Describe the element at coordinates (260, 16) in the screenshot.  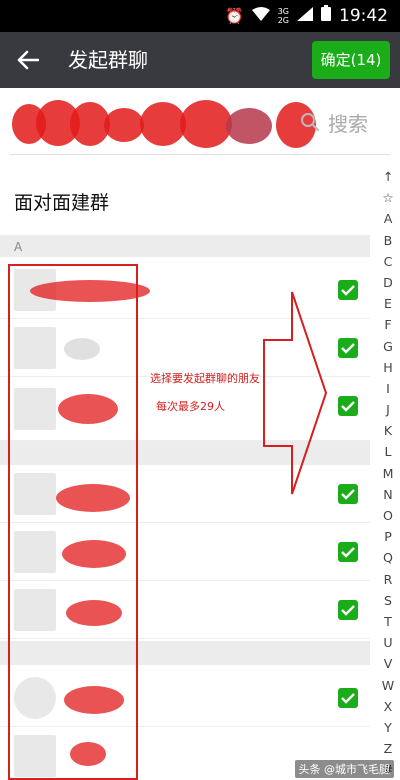
I see `wifi-icon` at that location.